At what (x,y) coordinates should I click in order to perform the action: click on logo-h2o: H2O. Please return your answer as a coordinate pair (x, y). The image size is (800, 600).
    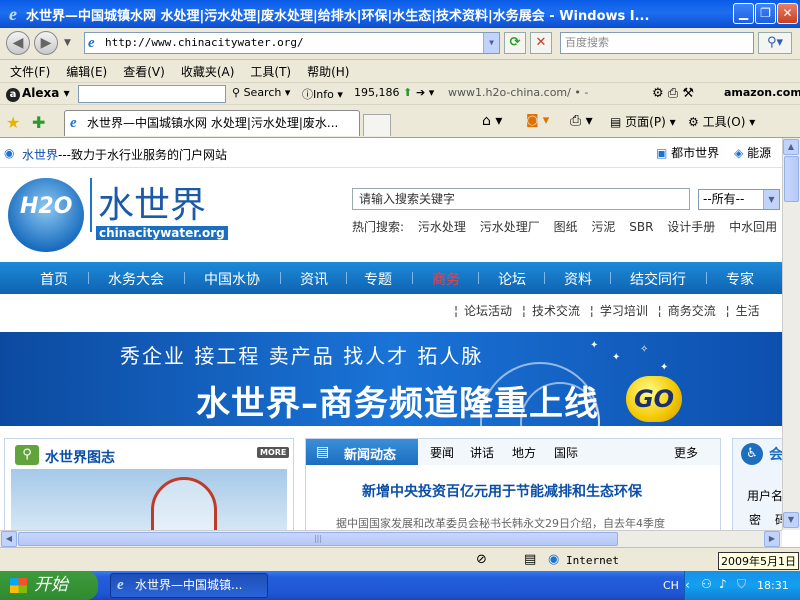
    Looking at the image, I should click on (46, 206).